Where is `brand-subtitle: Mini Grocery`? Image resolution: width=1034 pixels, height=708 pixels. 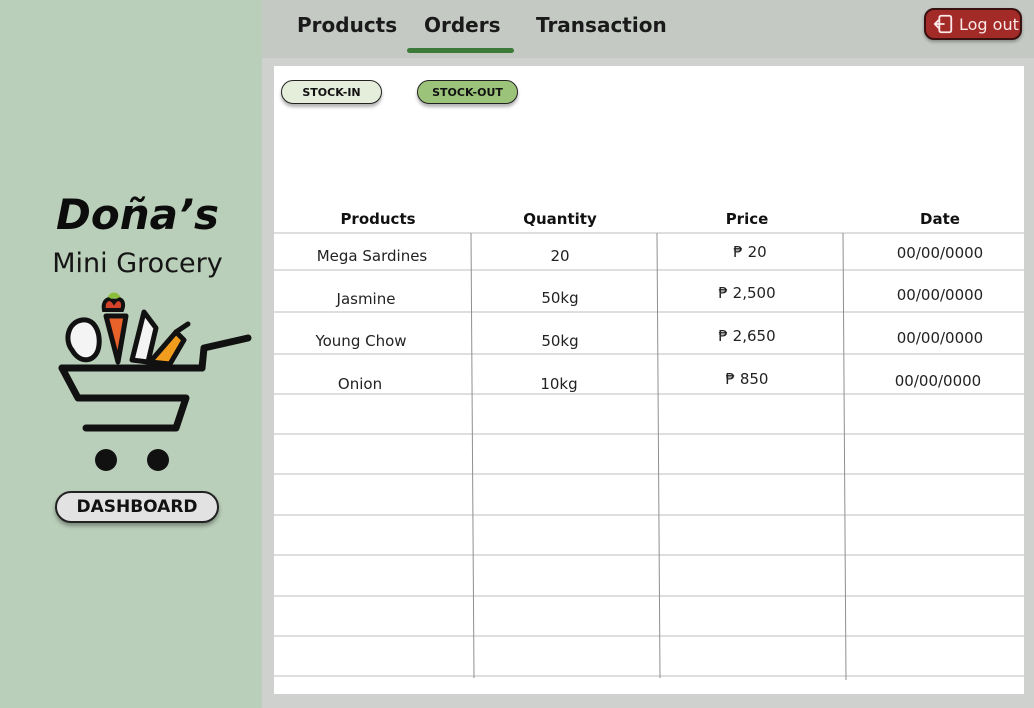 brand-subtitle: Mini Grocery is located at coordinates (137, 263).